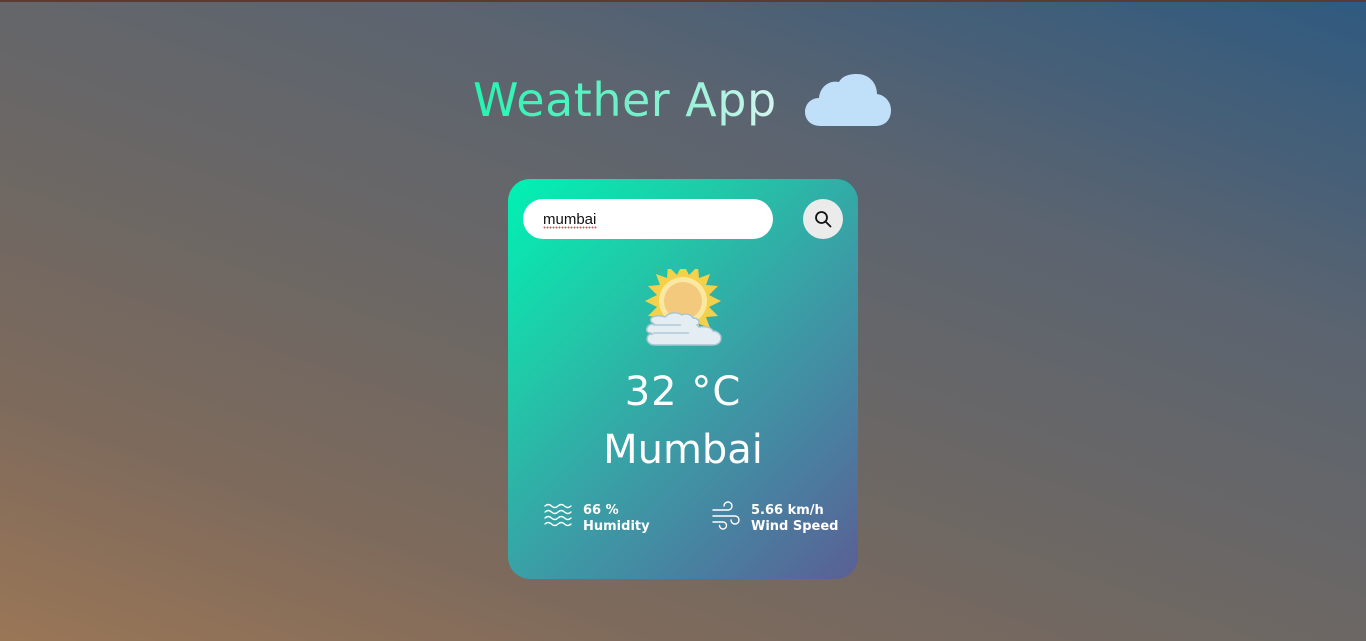 This screenshot has height=641, width=1366. I want to click on spellcheck-underline, so click(570, 227).